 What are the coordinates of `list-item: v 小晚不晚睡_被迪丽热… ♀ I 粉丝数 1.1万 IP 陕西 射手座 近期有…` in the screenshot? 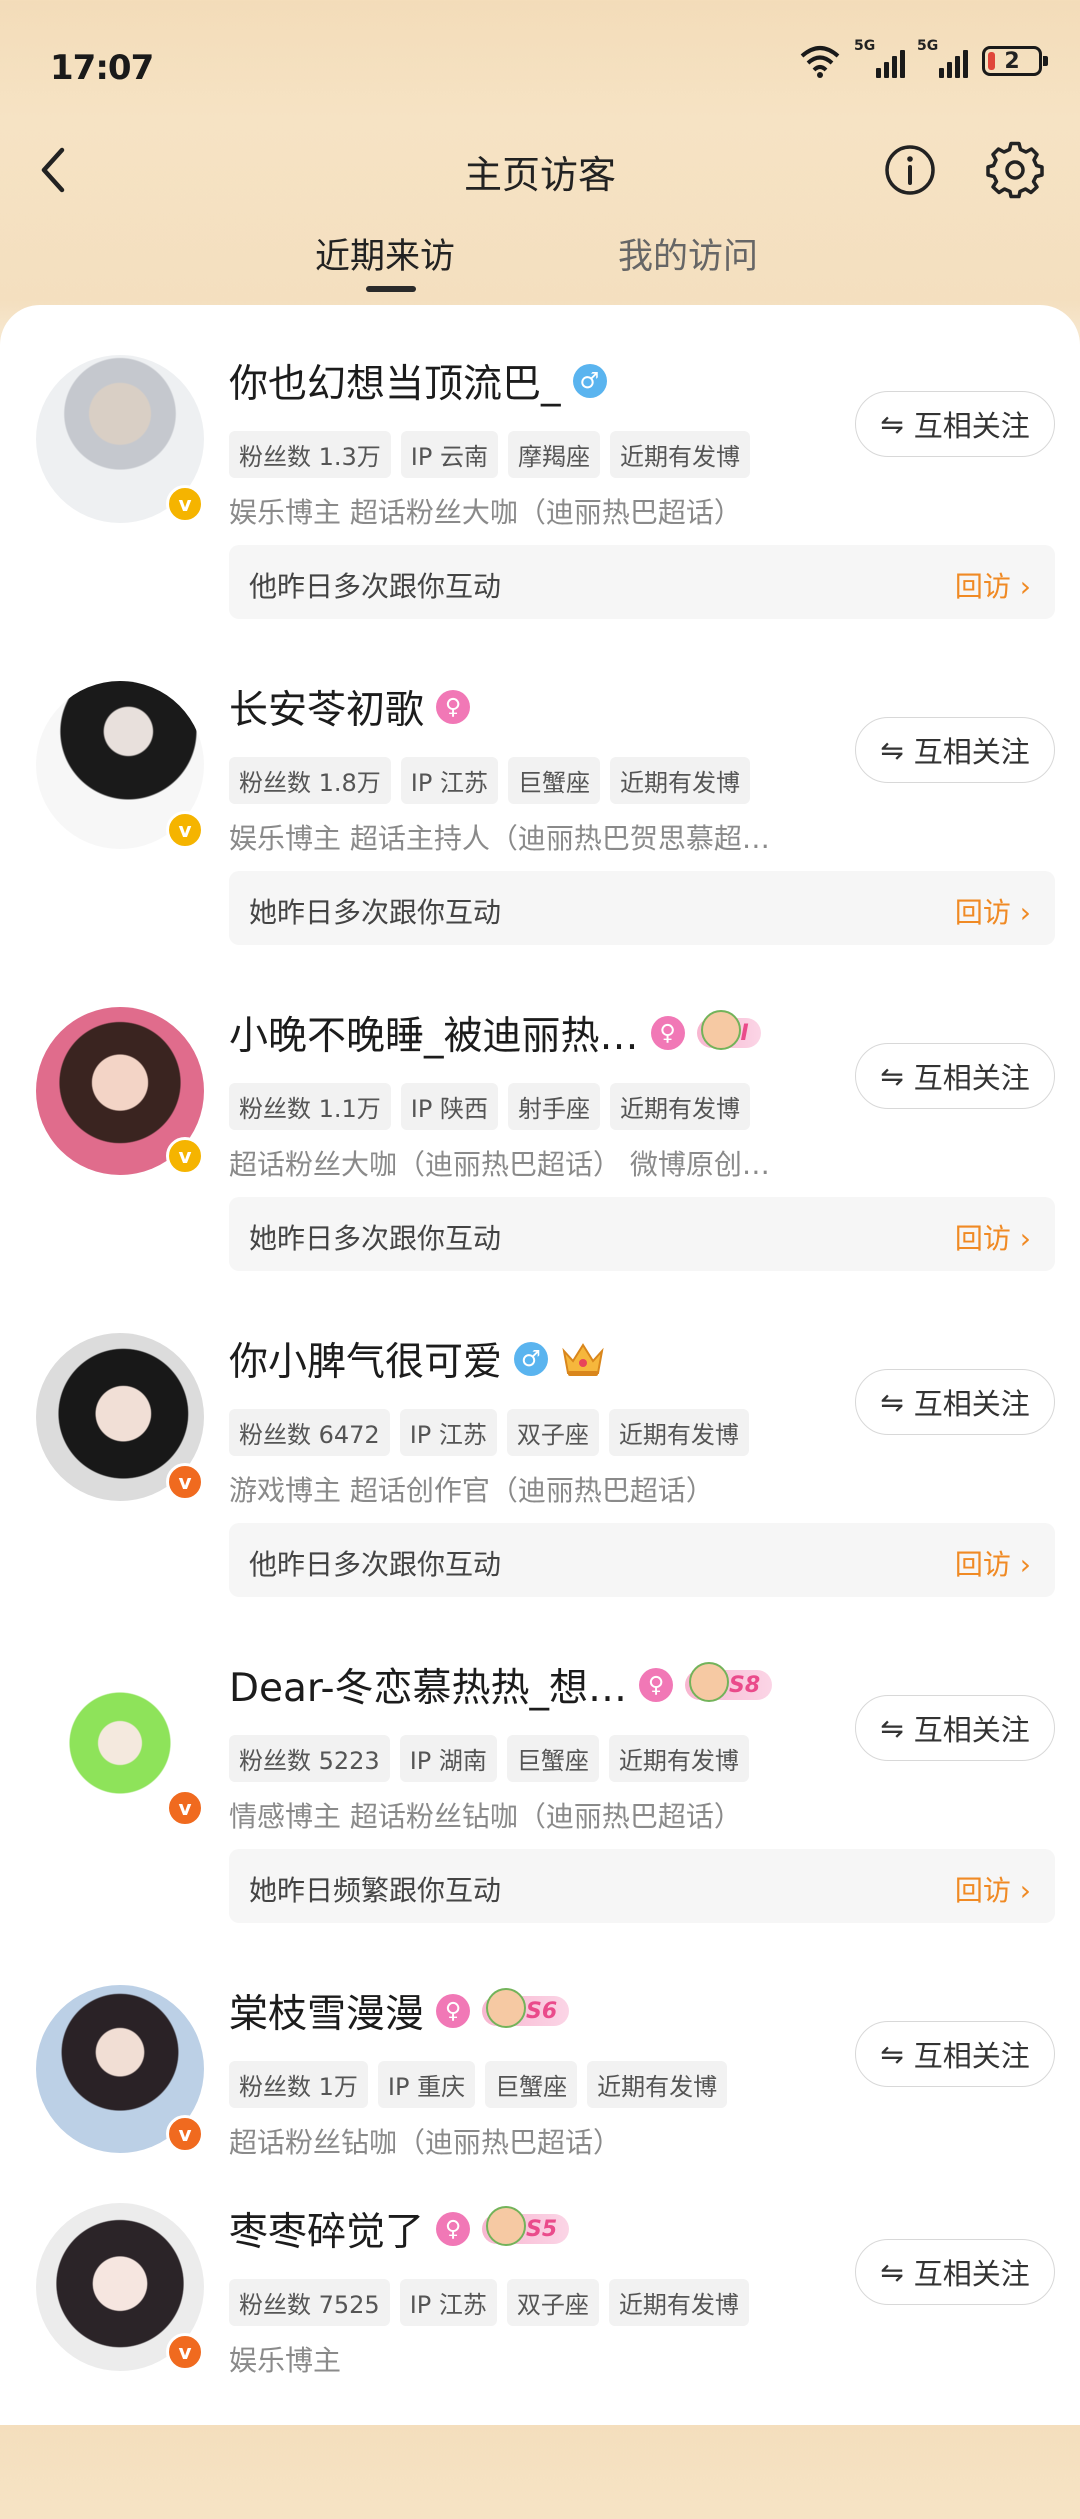 It's located at (540, 1160).